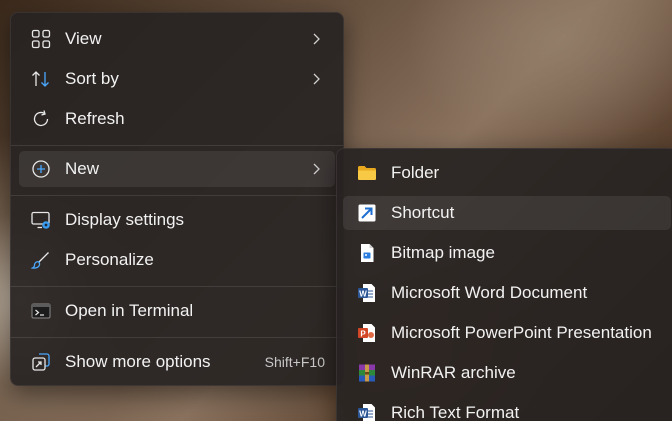 The image size is (672, 421). I want to click on menu-item-open-in-terminal: Open in Terminal, so click(177, 311).